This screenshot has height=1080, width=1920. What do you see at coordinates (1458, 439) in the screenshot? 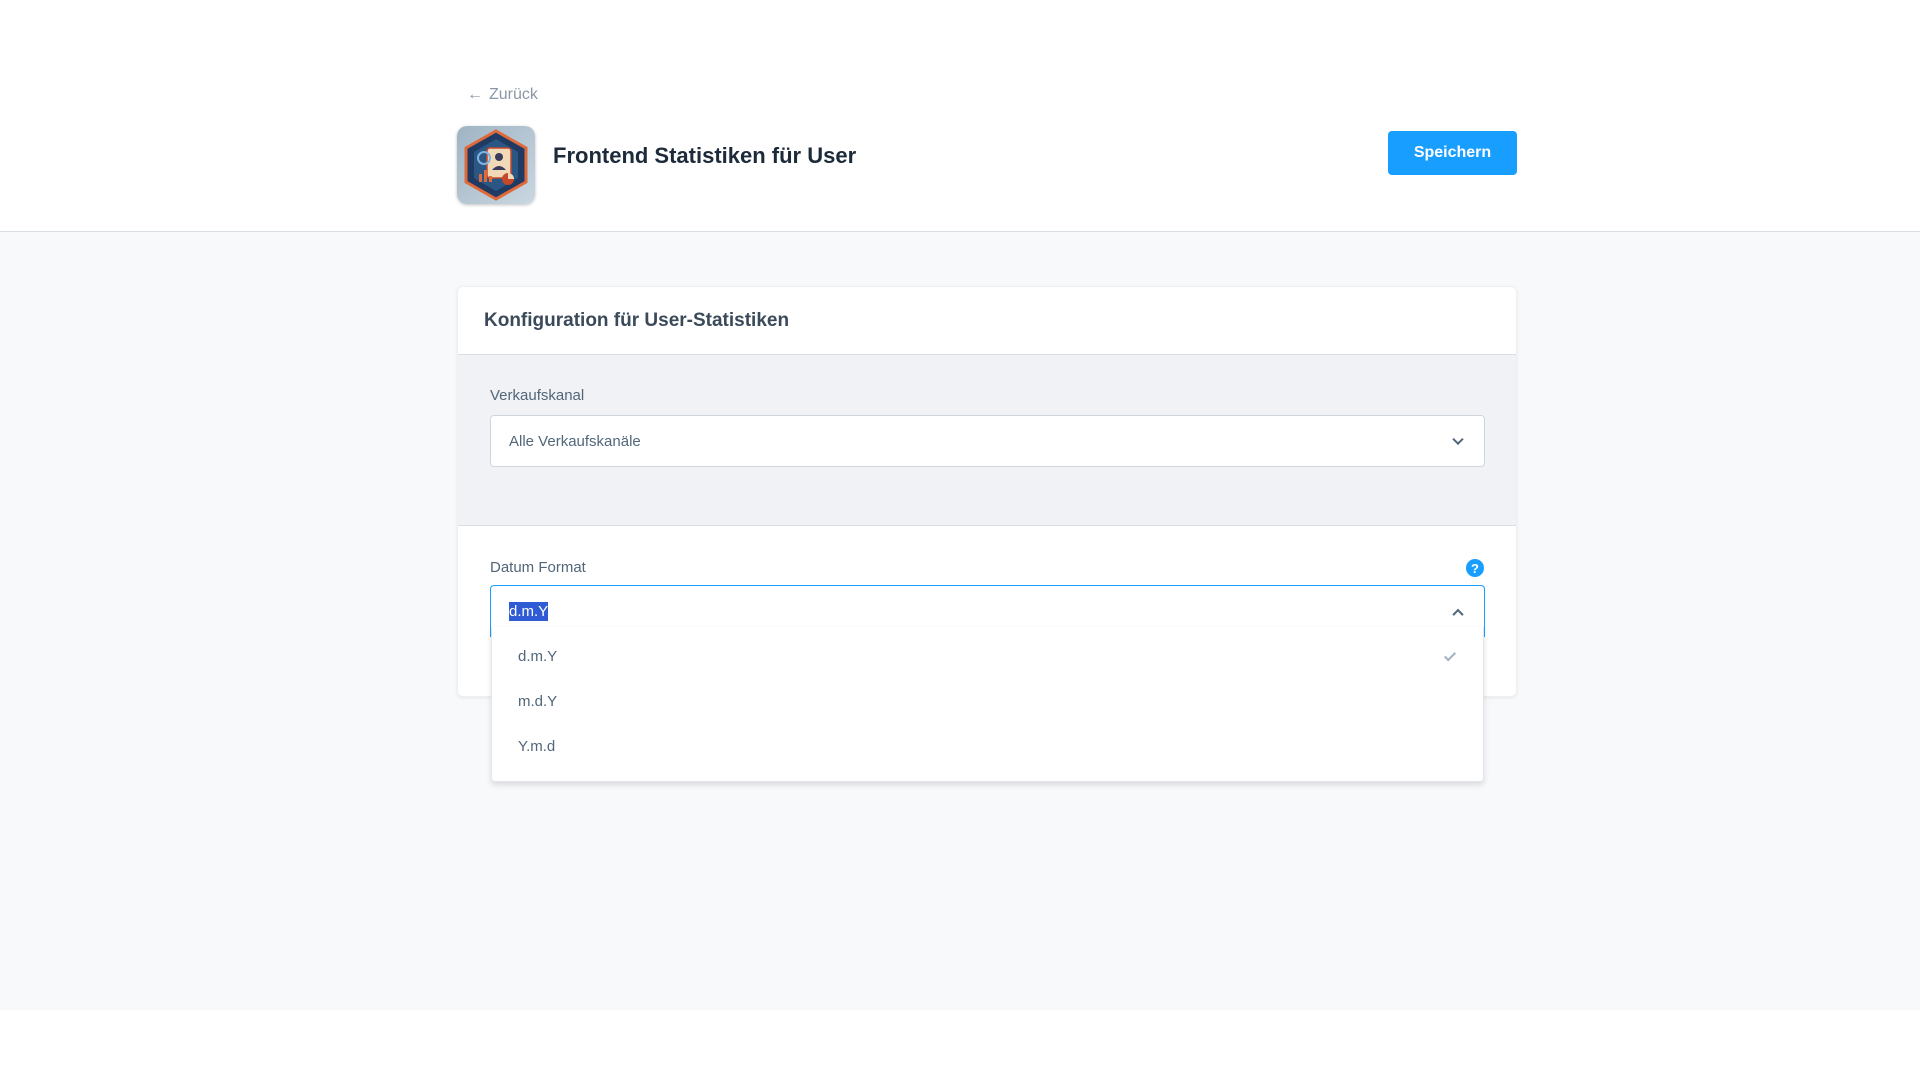
I see `chevron-down-icon` at bounding box center [1458, 439].